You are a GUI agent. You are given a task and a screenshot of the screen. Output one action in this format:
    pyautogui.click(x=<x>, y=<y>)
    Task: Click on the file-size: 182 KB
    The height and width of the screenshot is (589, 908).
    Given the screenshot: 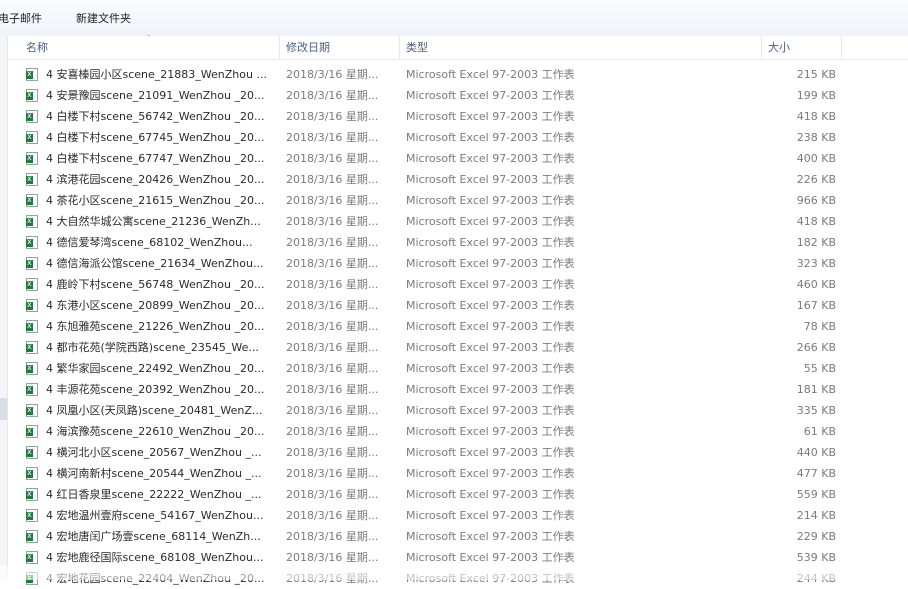 What is the action you would take?
    pyautogui.click(x=816, y=242)
    